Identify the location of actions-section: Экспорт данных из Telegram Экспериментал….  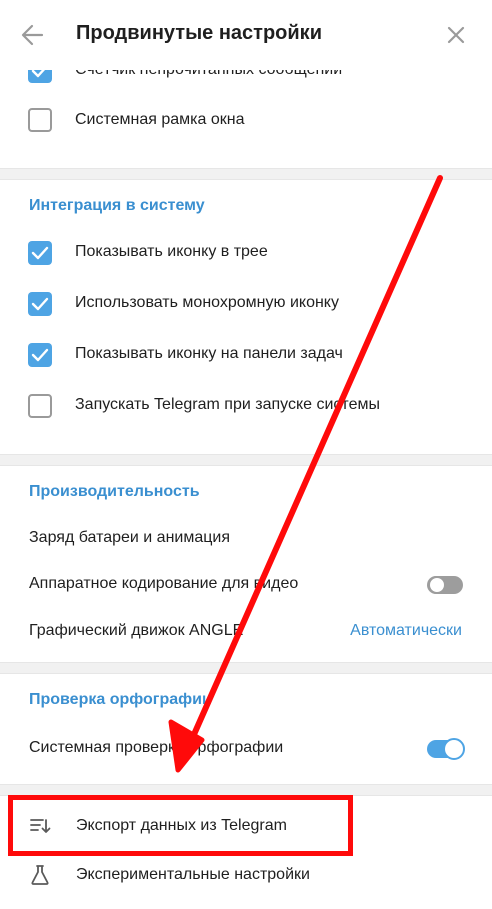
(246, 852).